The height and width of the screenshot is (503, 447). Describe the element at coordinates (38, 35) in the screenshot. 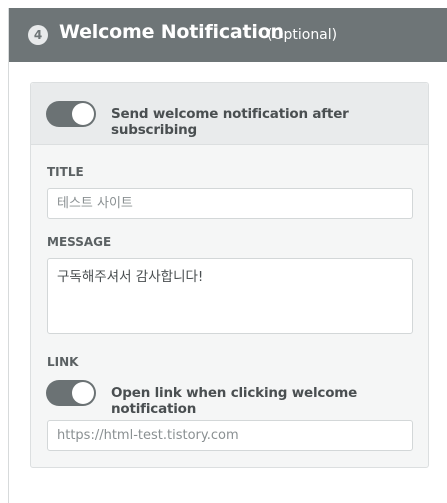

I see `step-number-badge: 4` at that location.